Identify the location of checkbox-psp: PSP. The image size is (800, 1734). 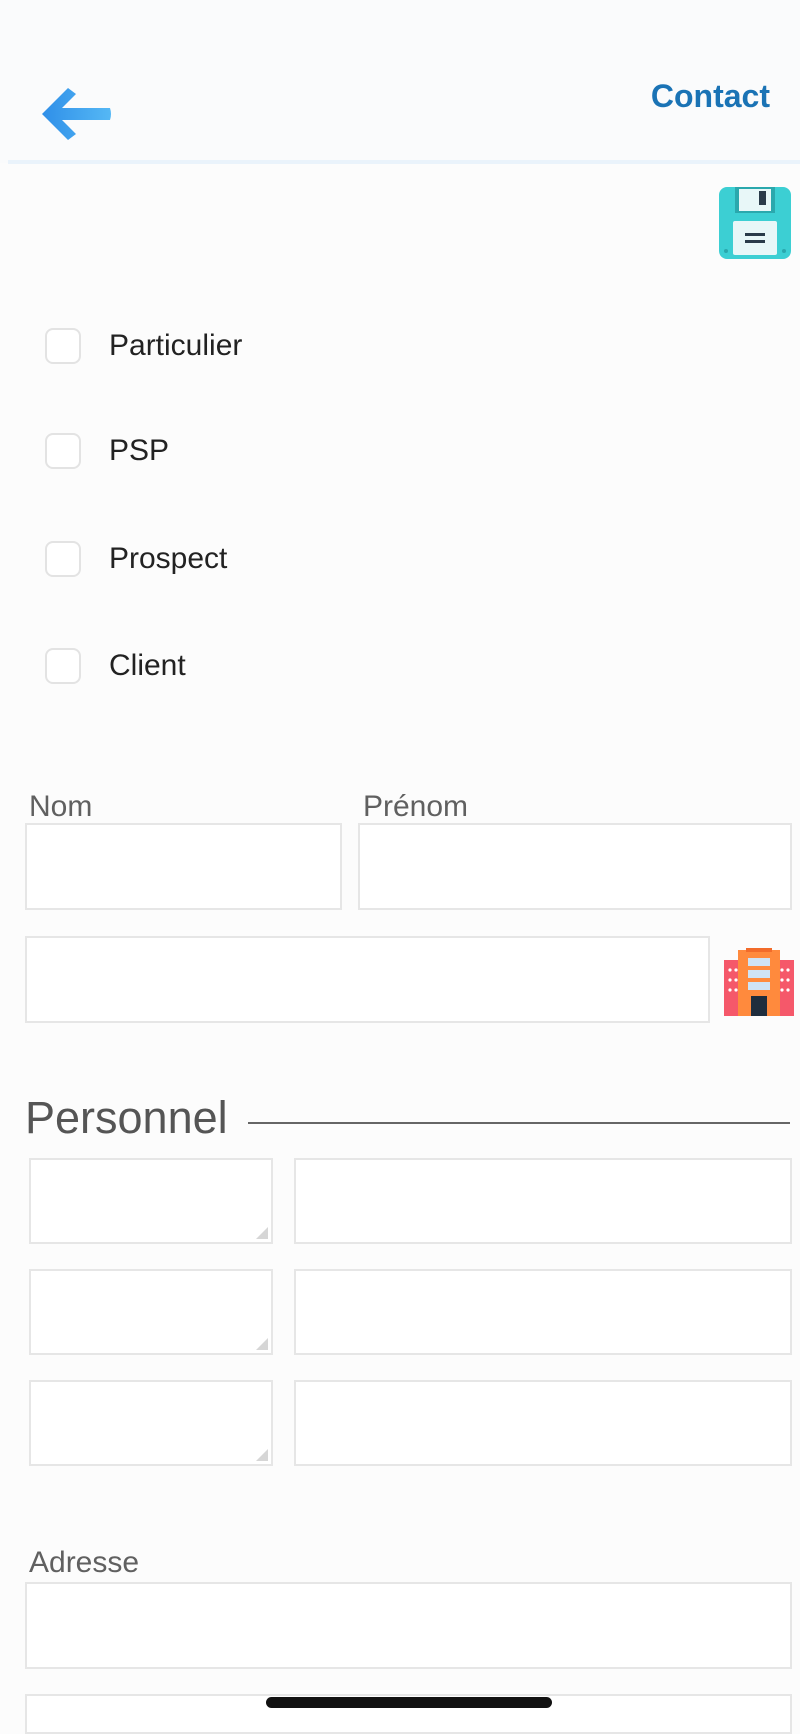
(107, 451).